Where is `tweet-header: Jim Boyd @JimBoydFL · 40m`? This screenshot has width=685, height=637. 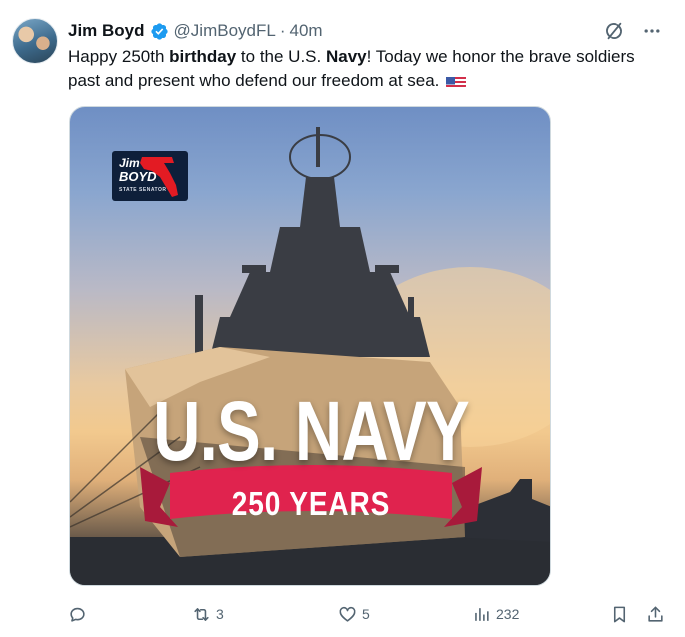
tweet-header: Jim Boyd @JimBoydFL · 40m is located at coordinates (195, 31).